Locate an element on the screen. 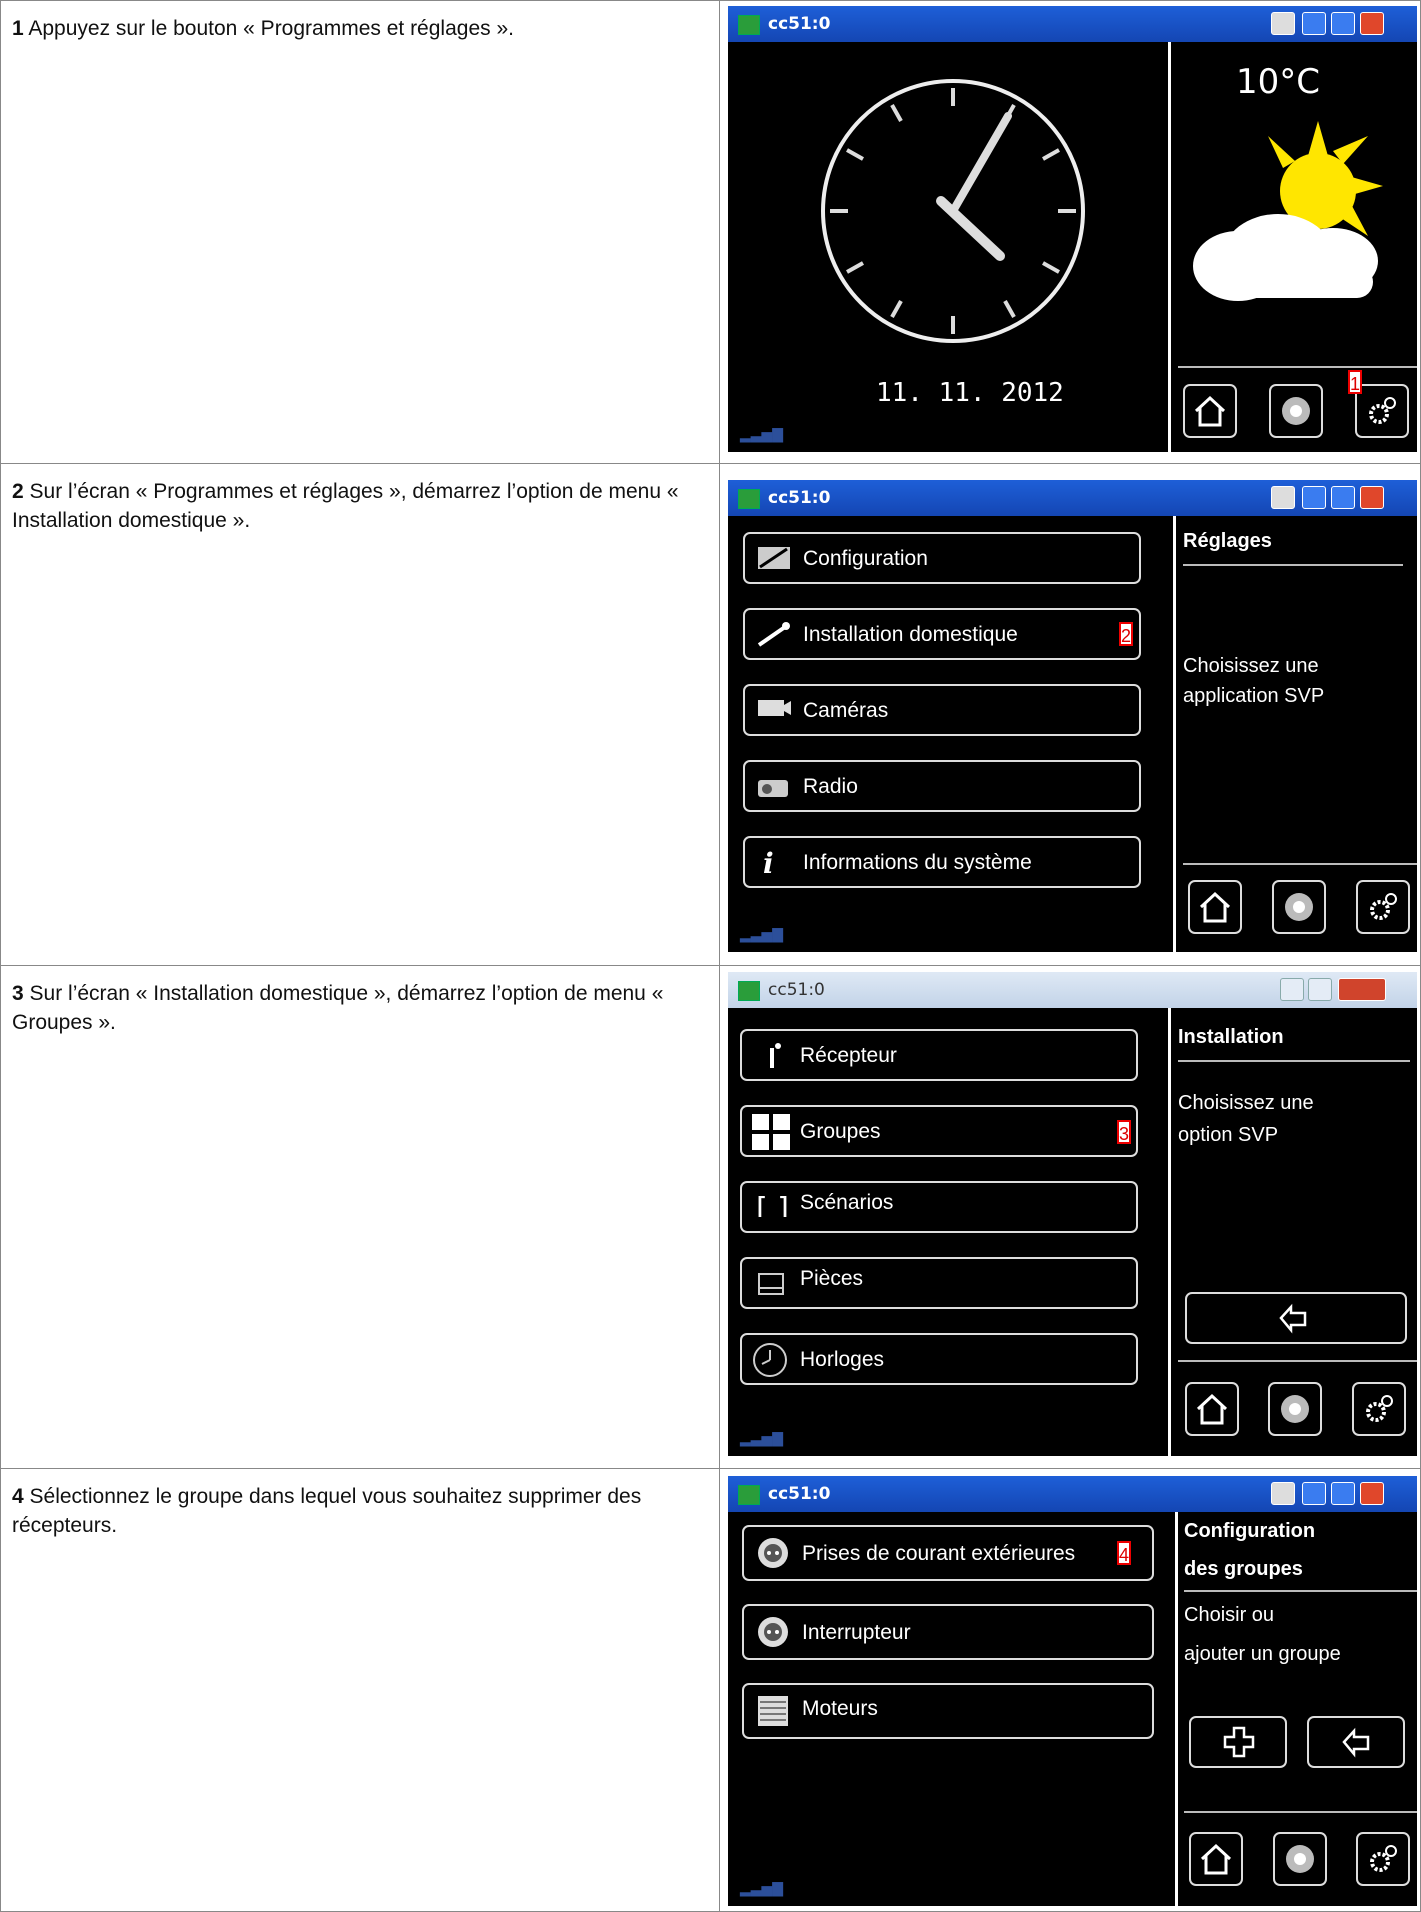 Image resolution: width=1421 pixels, height=1912 pixels. step-marker: 4 is located at coordinates (1124, 1553).